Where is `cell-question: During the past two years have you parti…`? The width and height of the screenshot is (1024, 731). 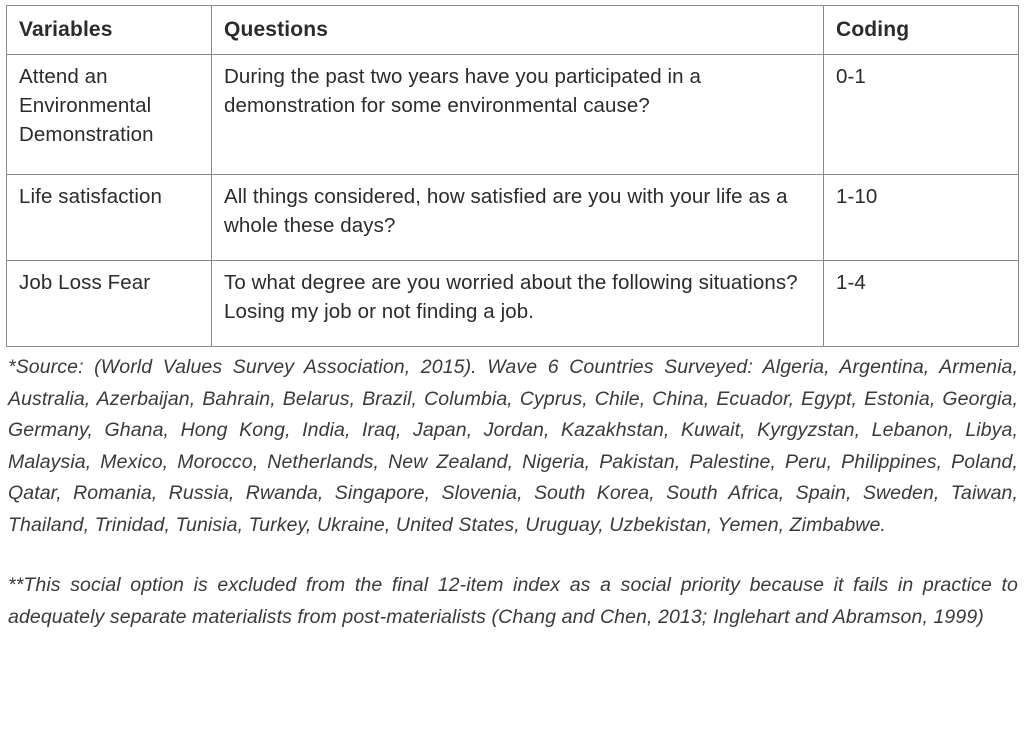
cell-question: During the past two years have you parti… is located at coordinates (517, 114).